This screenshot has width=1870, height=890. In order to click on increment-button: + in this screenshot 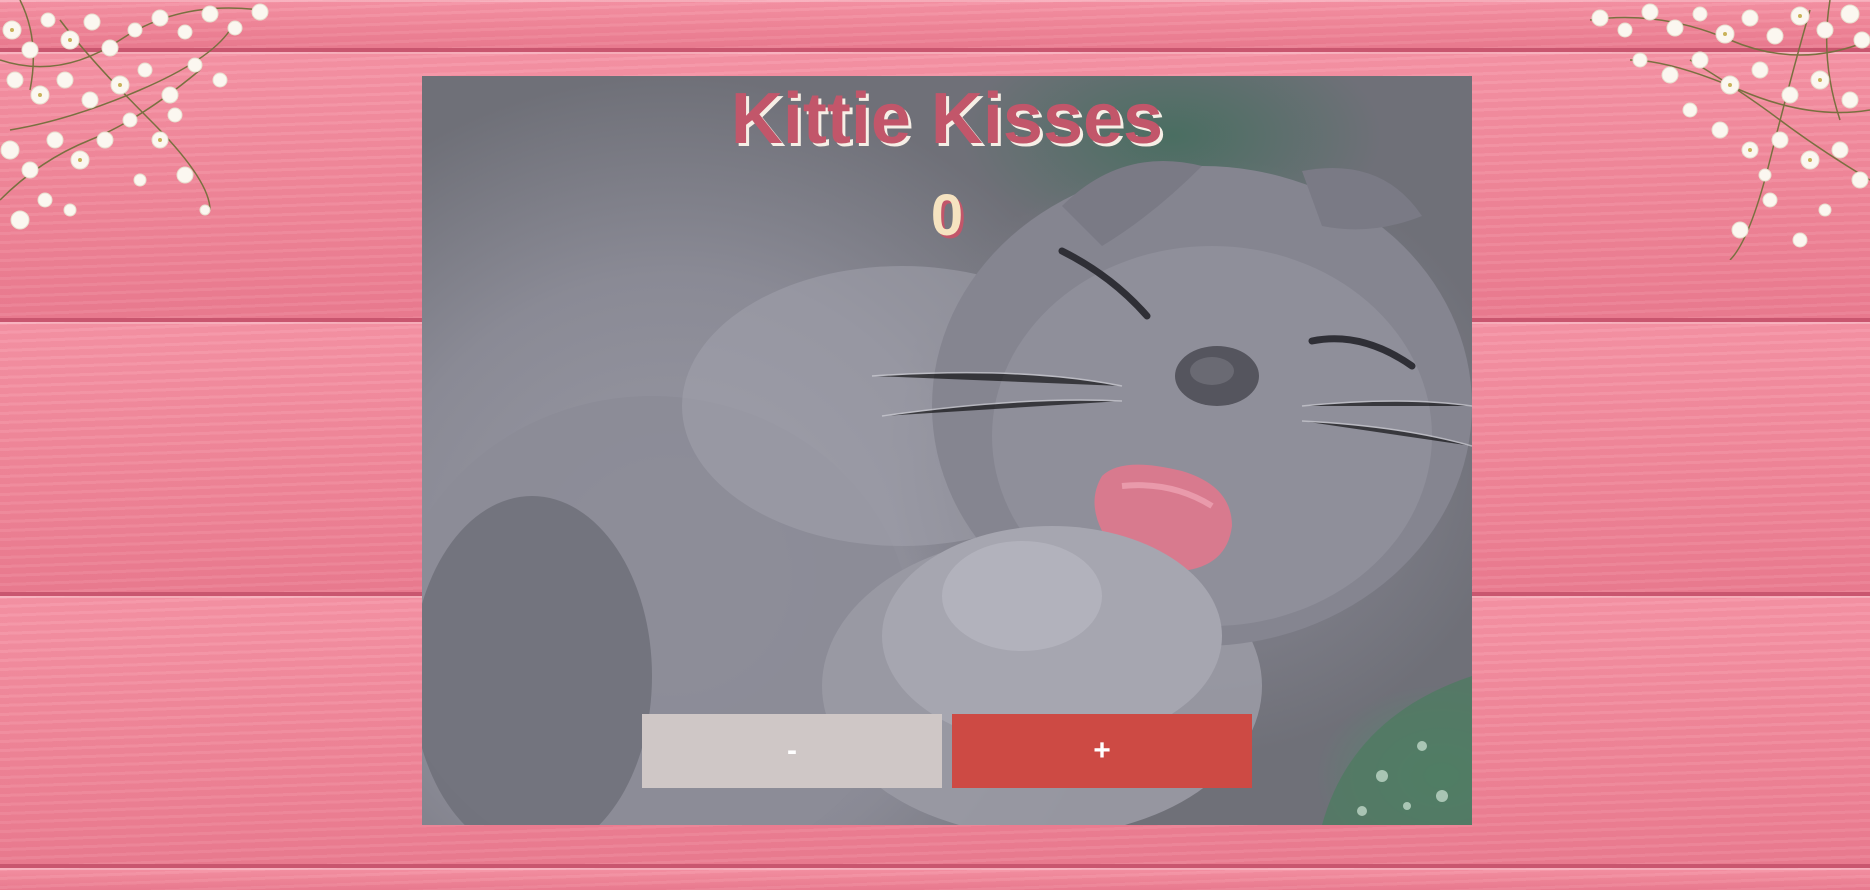, I will do `click(1102, 751)`.